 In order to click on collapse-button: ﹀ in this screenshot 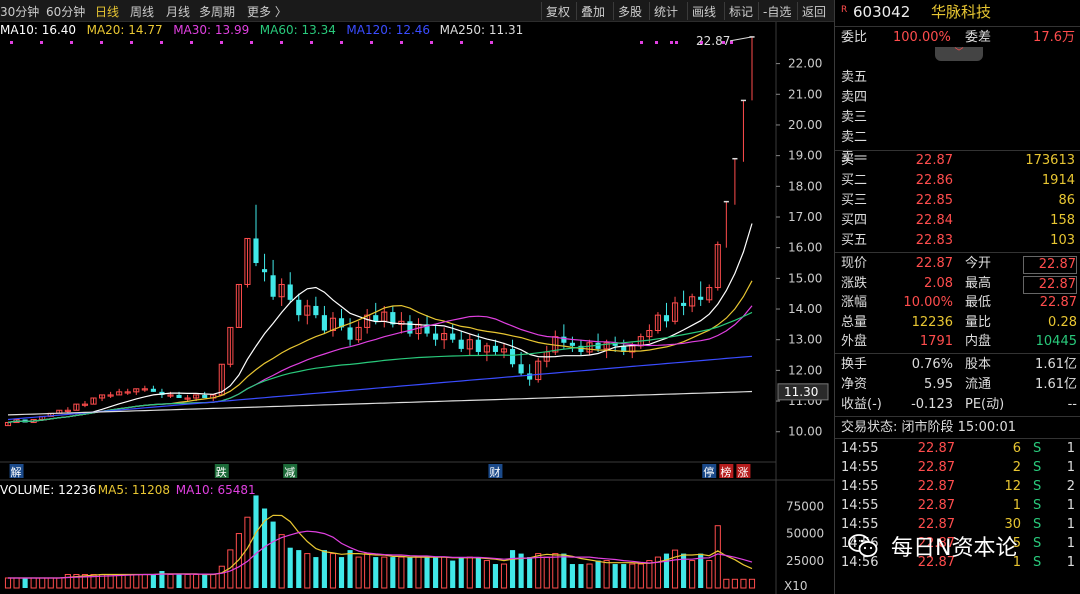, I will do `click(959, 54)`.